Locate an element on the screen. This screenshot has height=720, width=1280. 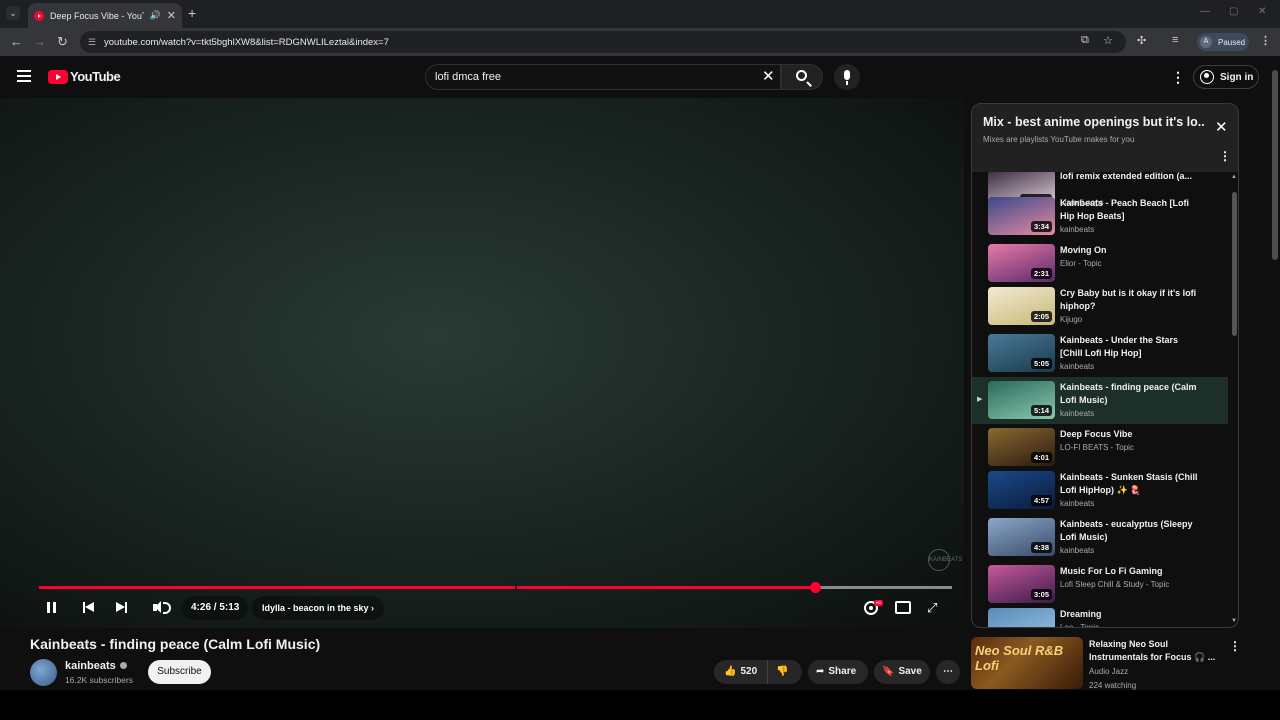
sign-in-label: Sign in is located at coordinates (1237, 77).